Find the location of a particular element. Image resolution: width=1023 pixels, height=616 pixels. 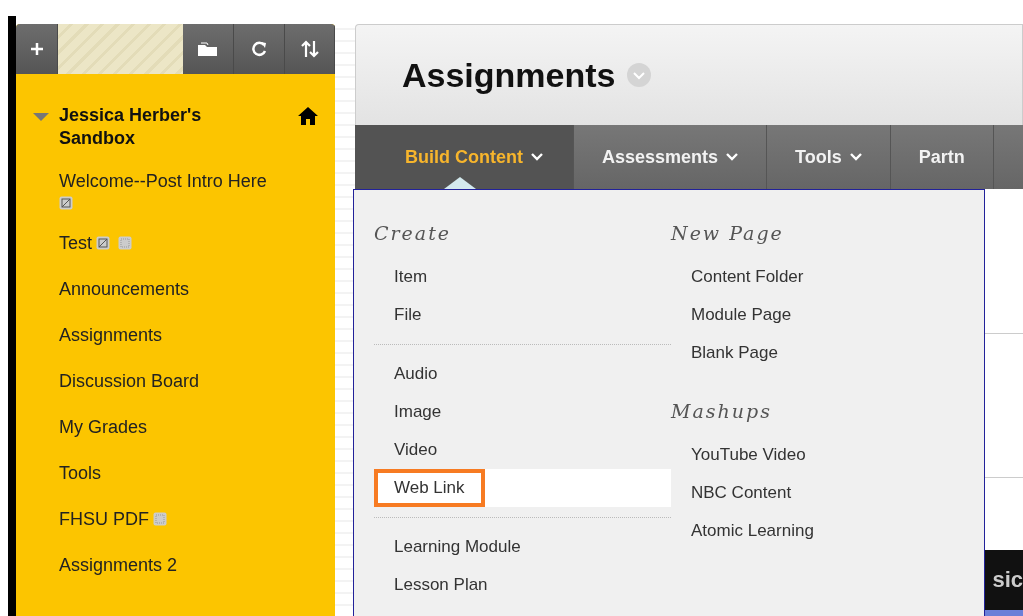

menu-item: Image is located at coordinates (522, 412).